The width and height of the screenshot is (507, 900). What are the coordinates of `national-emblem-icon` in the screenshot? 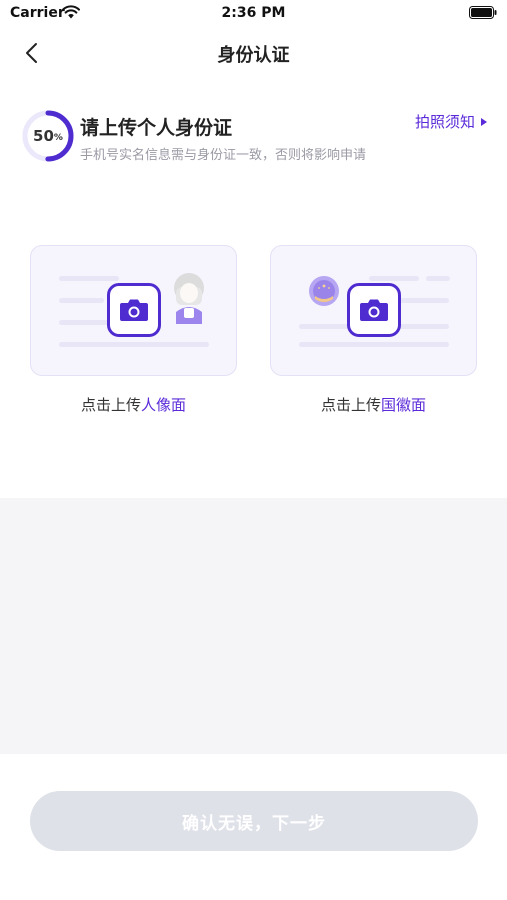 It's located at (324, 291).